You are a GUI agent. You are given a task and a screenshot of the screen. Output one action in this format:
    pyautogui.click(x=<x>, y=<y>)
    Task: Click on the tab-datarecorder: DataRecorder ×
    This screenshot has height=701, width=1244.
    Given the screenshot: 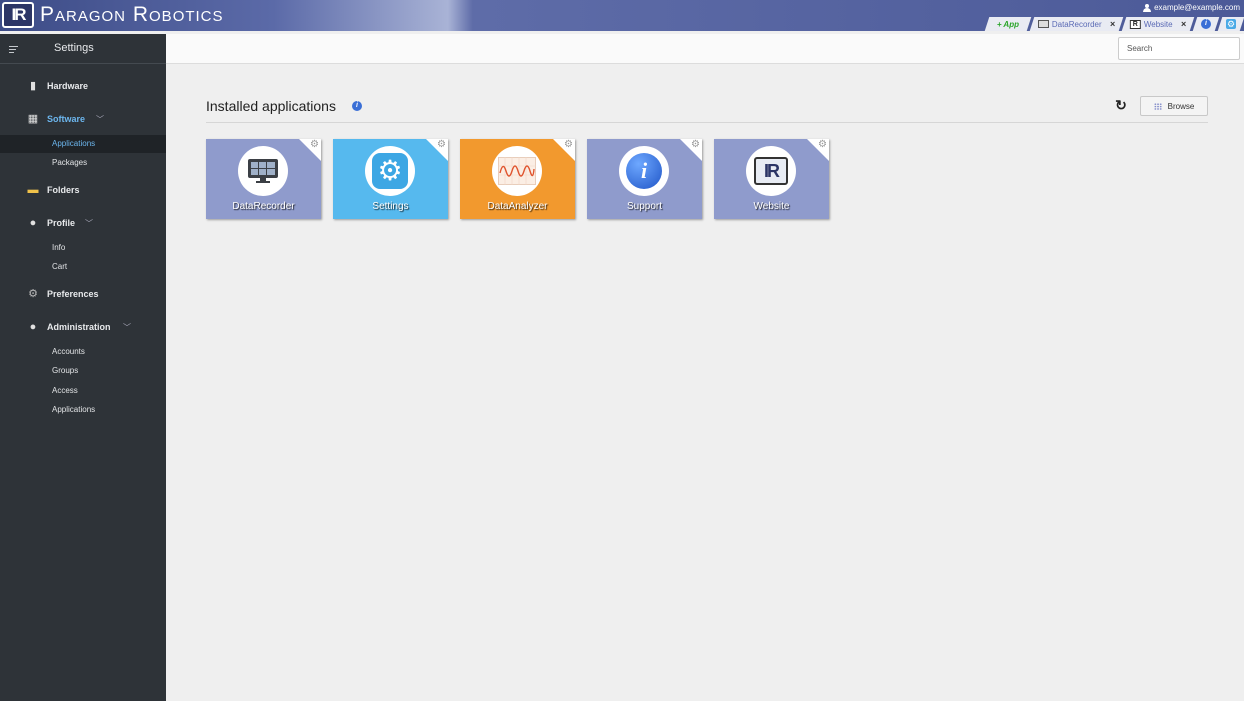 What is the action you would take?
    pyautogui.click(x=1076, y=24)
    